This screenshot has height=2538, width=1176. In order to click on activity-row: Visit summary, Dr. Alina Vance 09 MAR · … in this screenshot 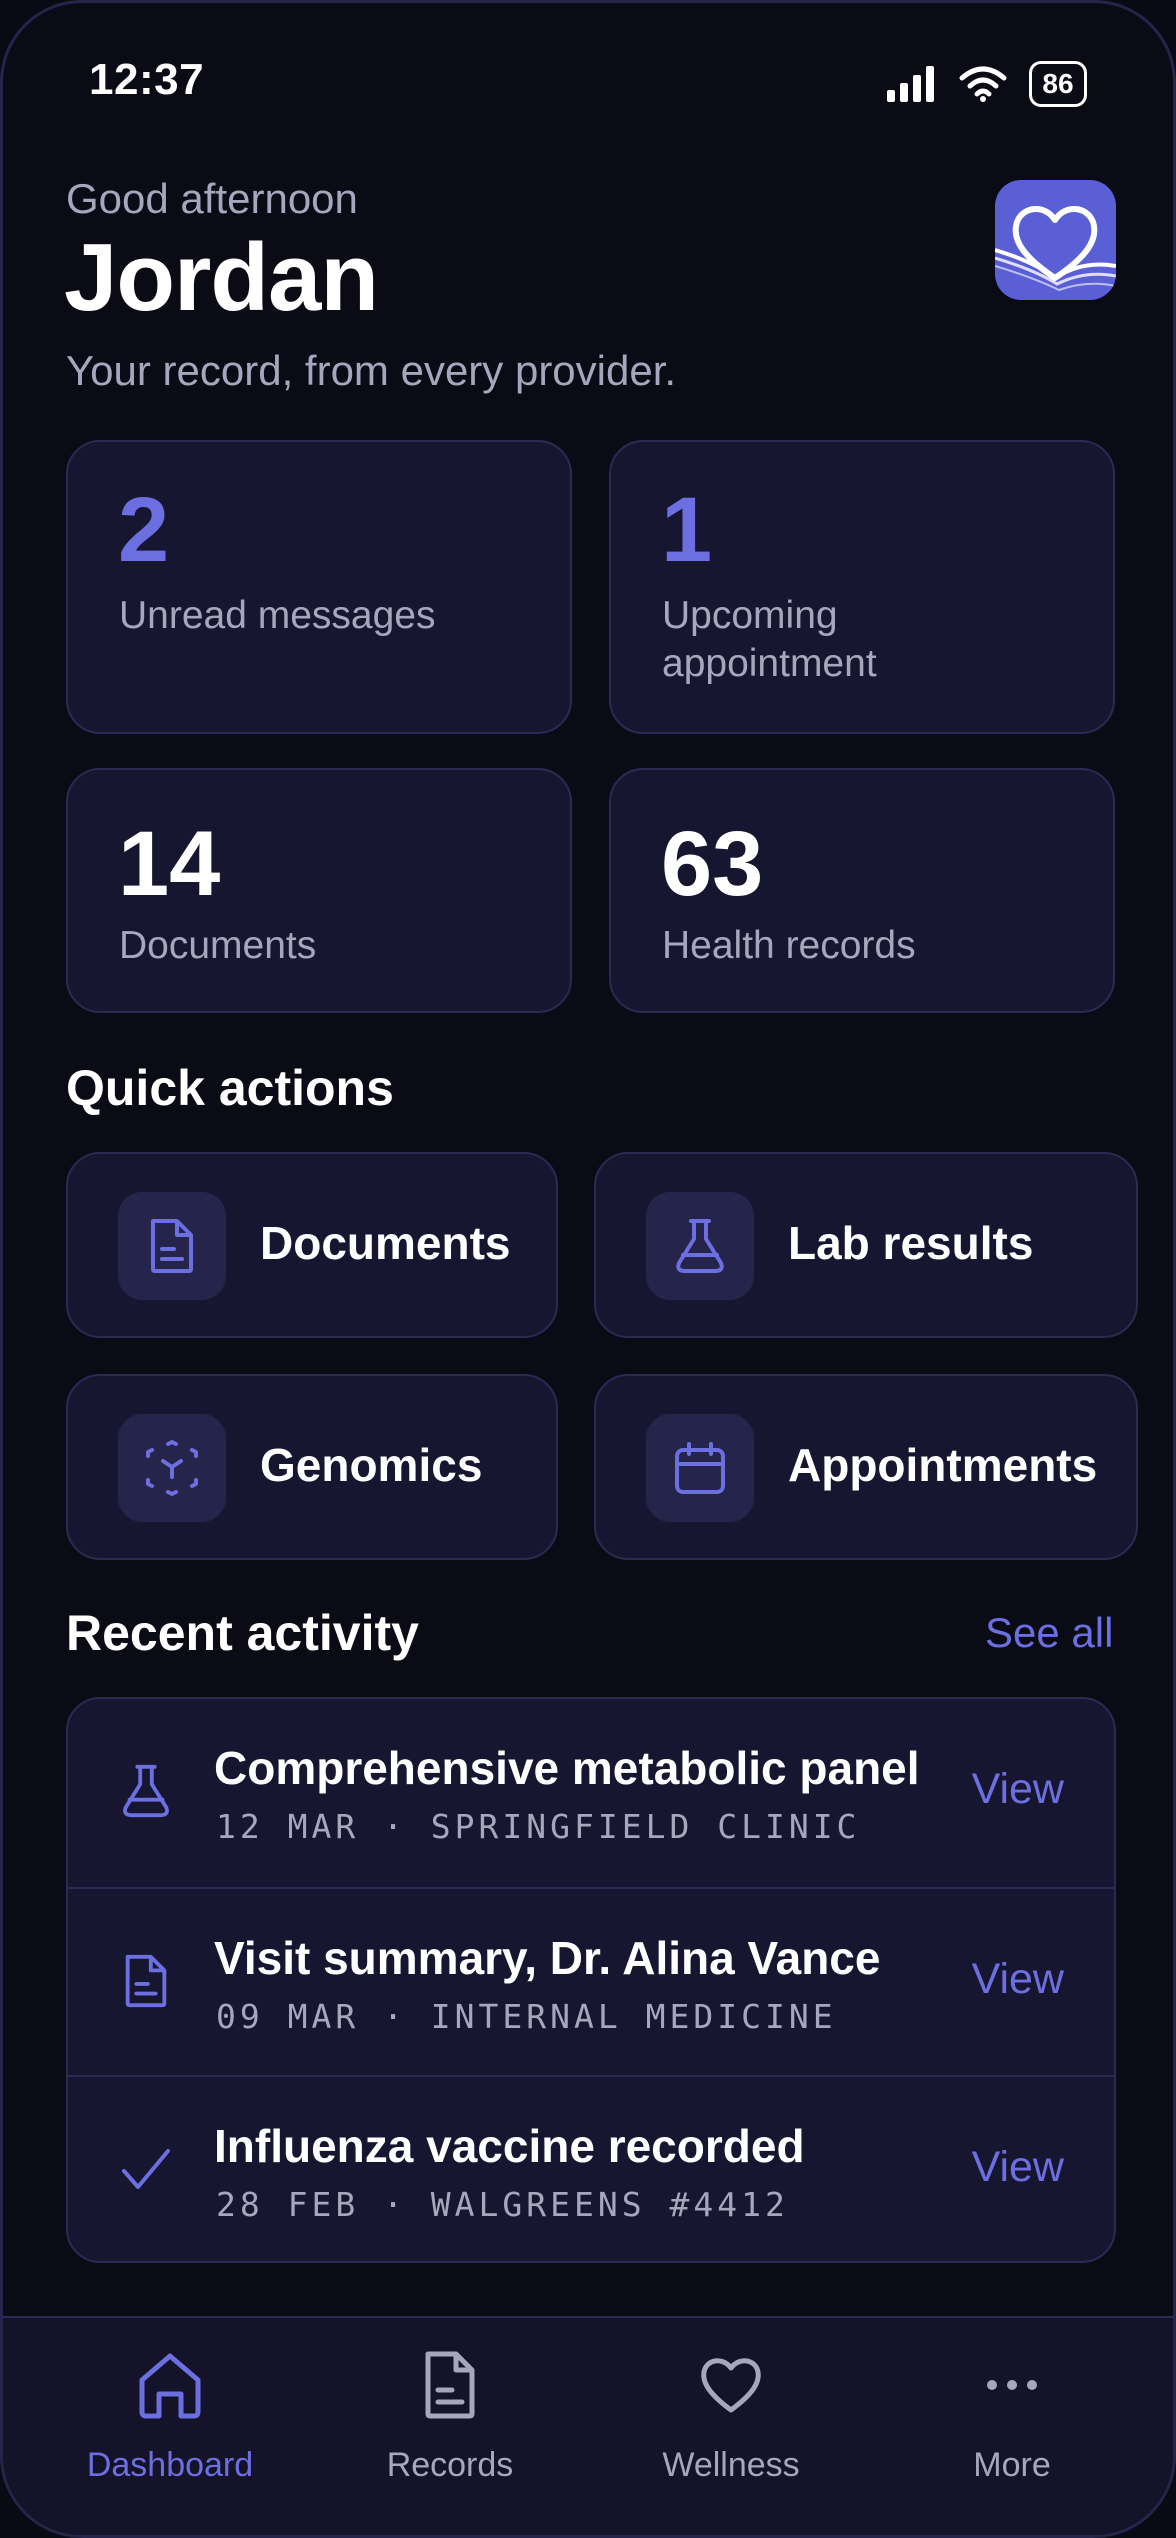, I will do `click(591, 1981)`.